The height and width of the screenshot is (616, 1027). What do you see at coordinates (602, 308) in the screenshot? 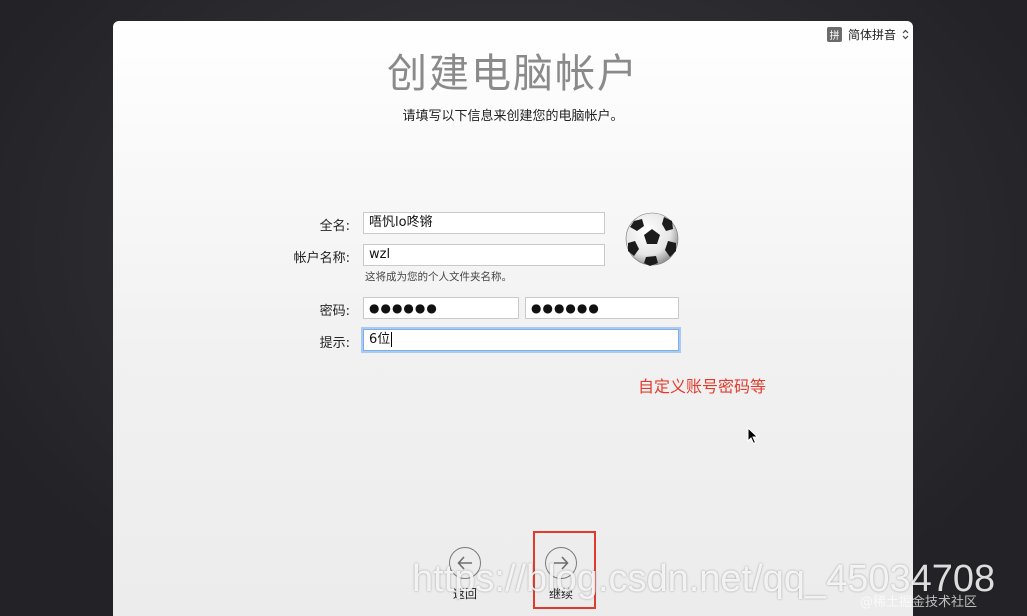
I see `verify-password-field: ●●●●●●` at bounding box center [602, 308].